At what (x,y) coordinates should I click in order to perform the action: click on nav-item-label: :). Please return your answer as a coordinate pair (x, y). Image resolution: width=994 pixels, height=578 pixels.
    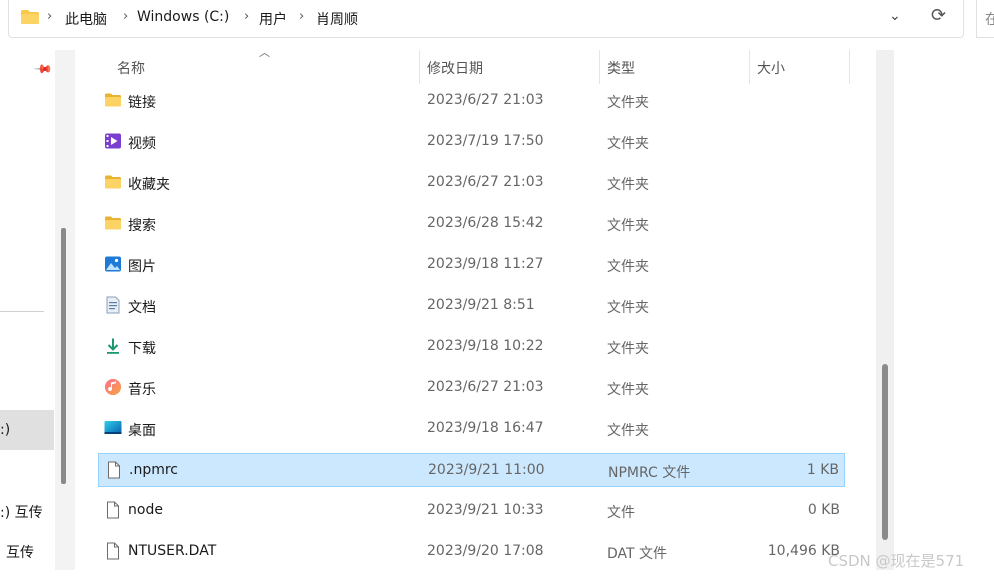
    Looking at the image, I should click on (5, 430).